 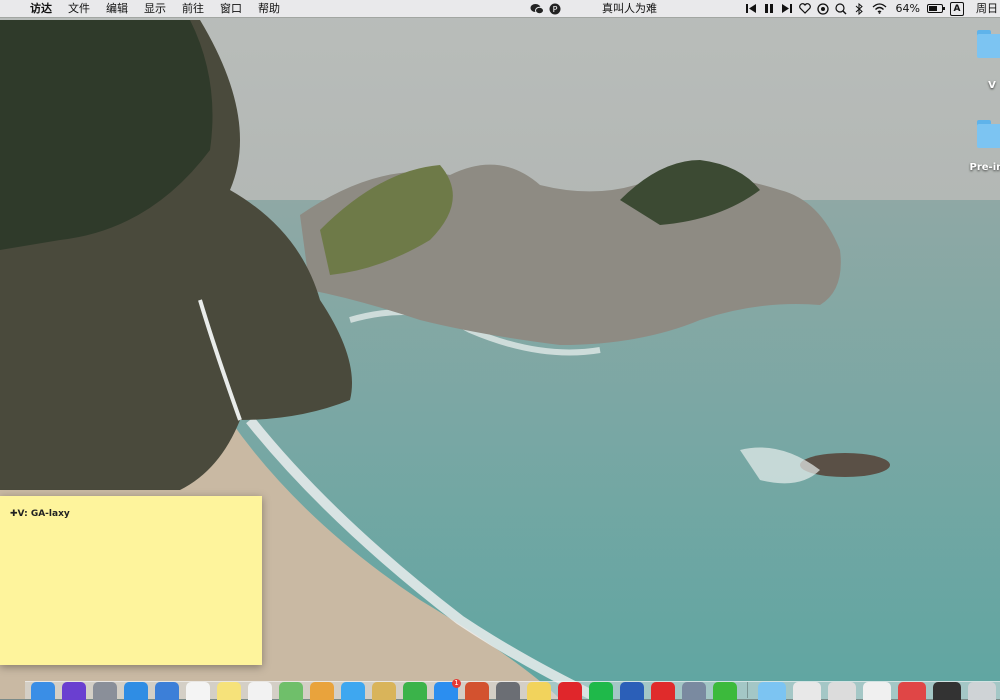 What do you see at coordinates (805, 8) in the screenshot?
I see `heart-icon` at bounding box center [805, 8].